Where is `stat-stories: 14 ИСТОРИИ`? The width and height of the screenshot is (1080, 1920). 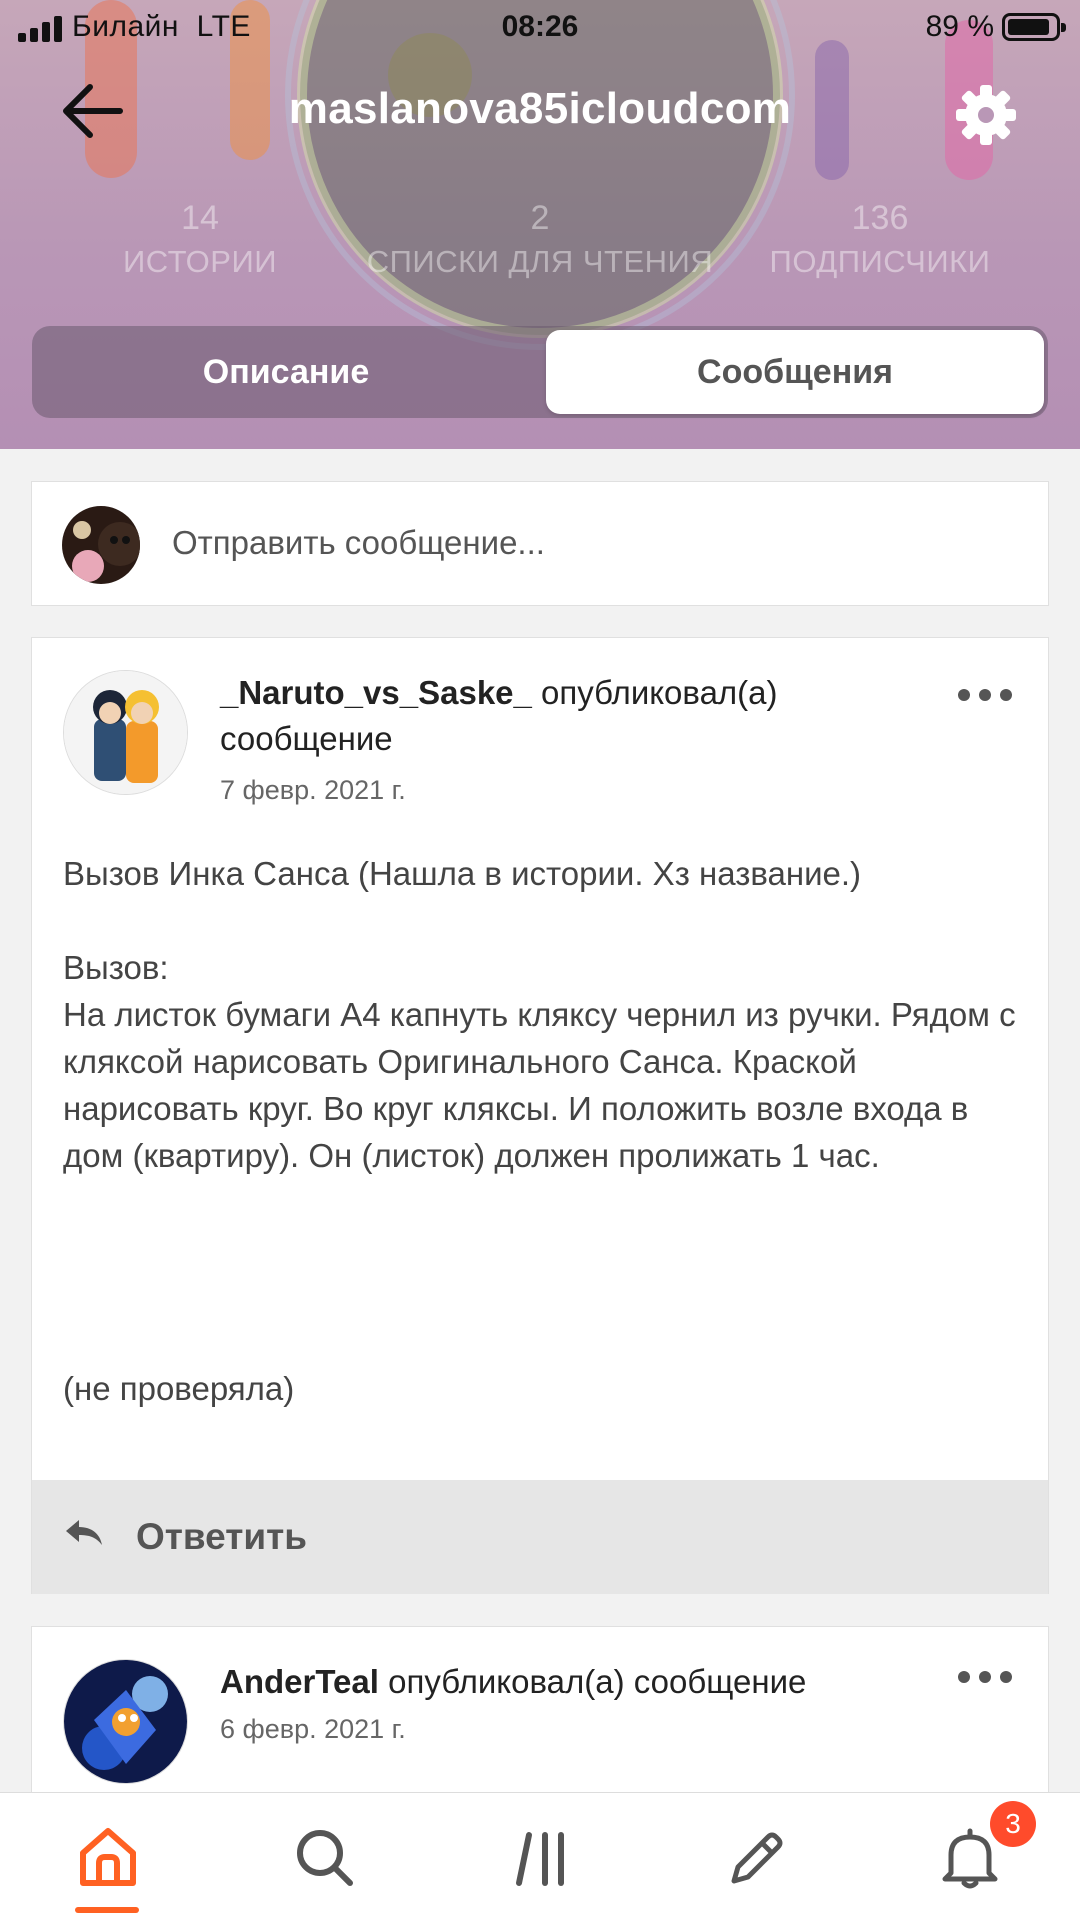
stat-stories: 14 ИСТОРИИ is located at coordinates (200, 240).